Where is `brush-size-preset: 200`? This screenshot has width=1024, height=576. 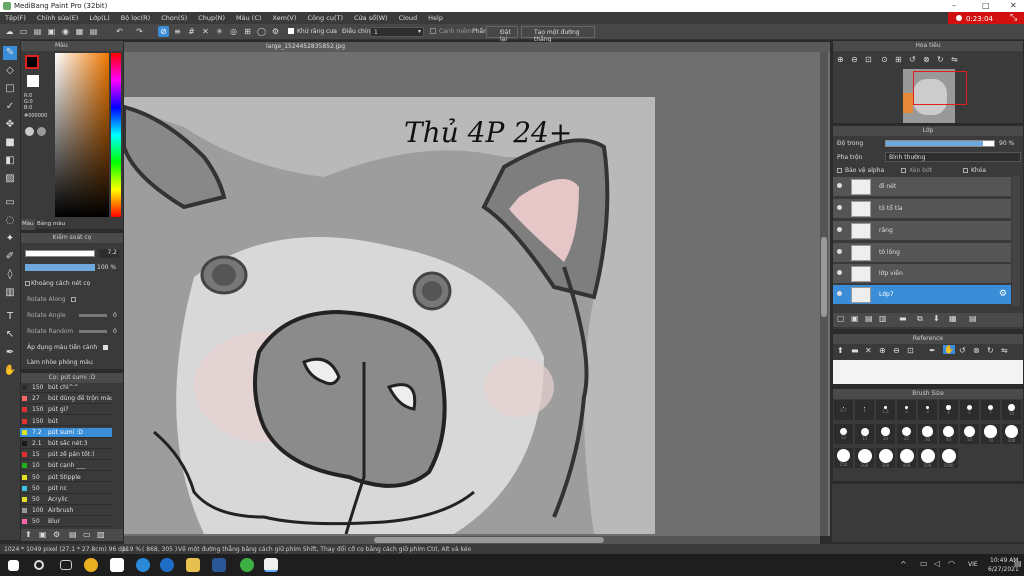 brush-size-preset: 200 is located at coordinates (864, 458).